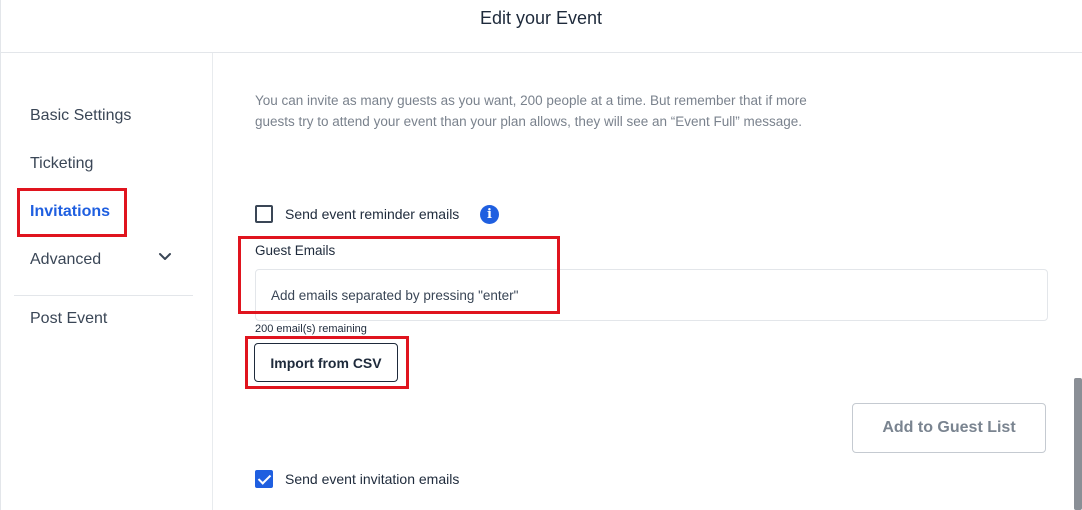  I want to click on page-header: Edit your Event, so click(541, 26).